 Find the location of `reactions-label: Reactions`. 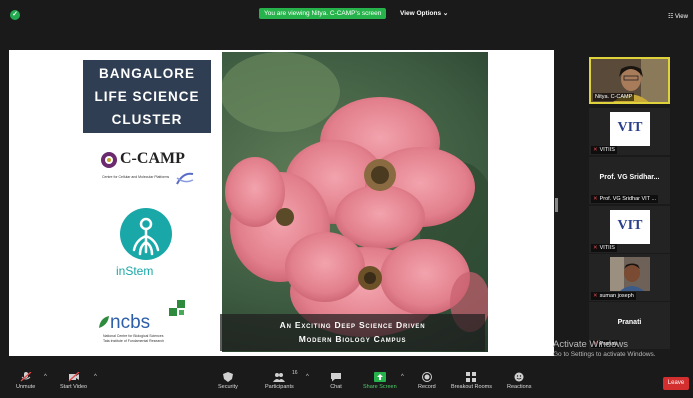

reactions-label: Reactions is located at coordinates (519, 387).